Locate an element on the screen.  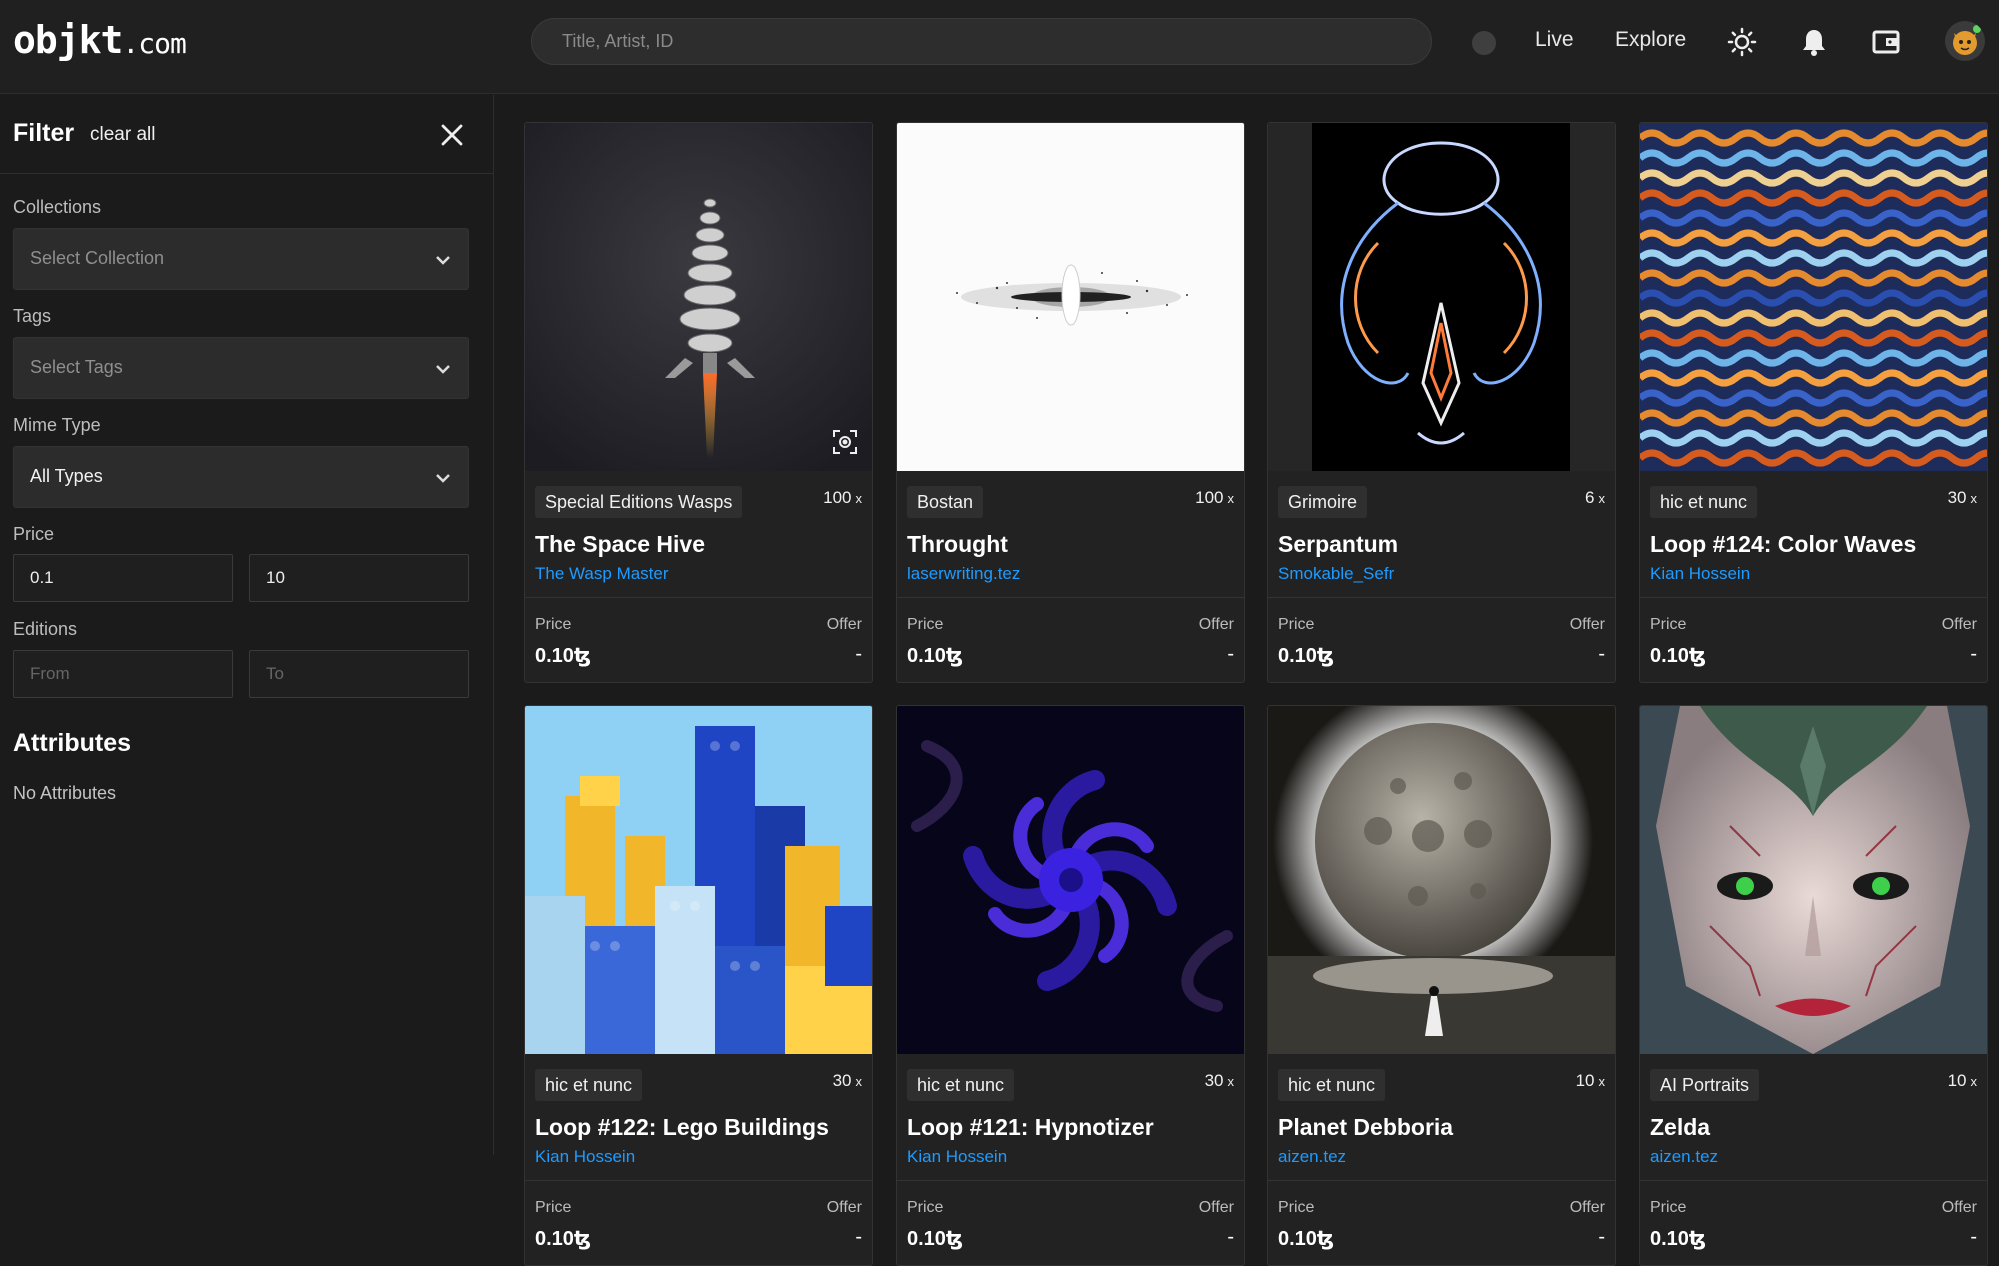
close-icon is located at coordinates (452, 135).